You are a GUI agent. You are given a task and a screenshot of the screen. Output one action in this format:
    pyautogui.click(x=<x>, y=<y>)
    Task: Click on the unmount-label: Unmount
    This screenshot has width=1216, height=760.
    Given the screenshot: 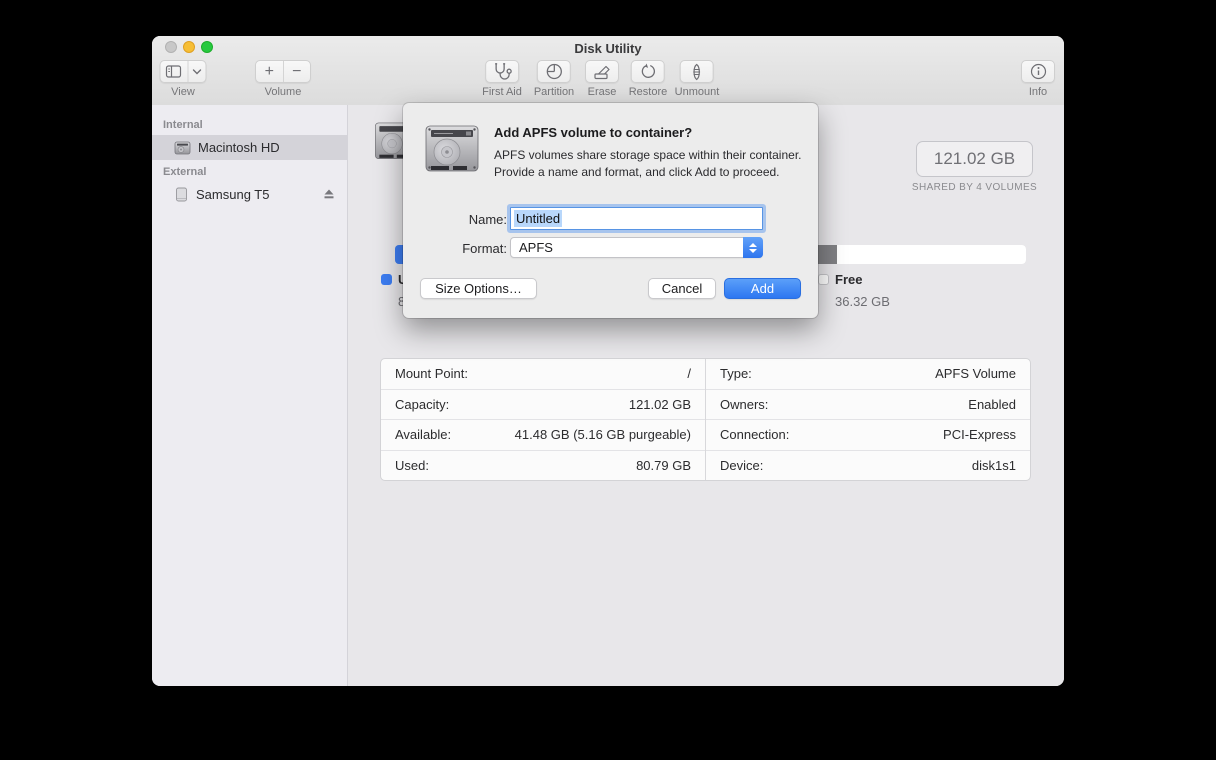 What is the action you would take?
    pyautogui.click(x=697, y=92)
    